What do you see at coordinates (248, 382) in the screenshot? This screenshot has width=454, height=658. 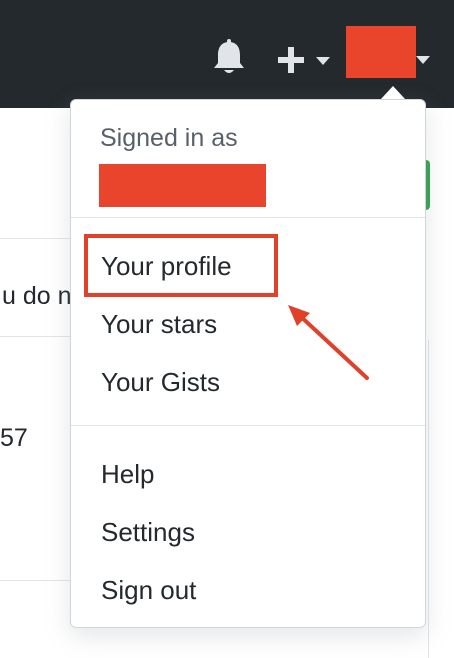 I see `menu-item-your-gists: Your Gists` at bounding box center [248, 382].